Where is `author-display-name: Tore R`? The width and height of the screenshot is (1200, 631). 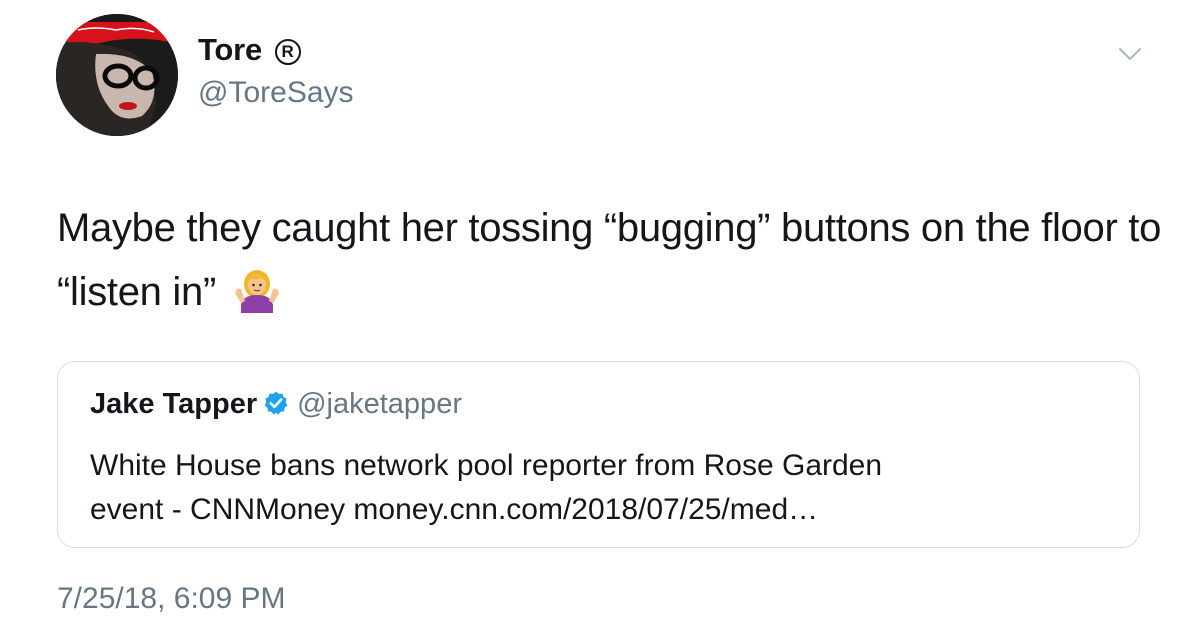
author-display-name: Tore R is located at coordinates (249, 50).